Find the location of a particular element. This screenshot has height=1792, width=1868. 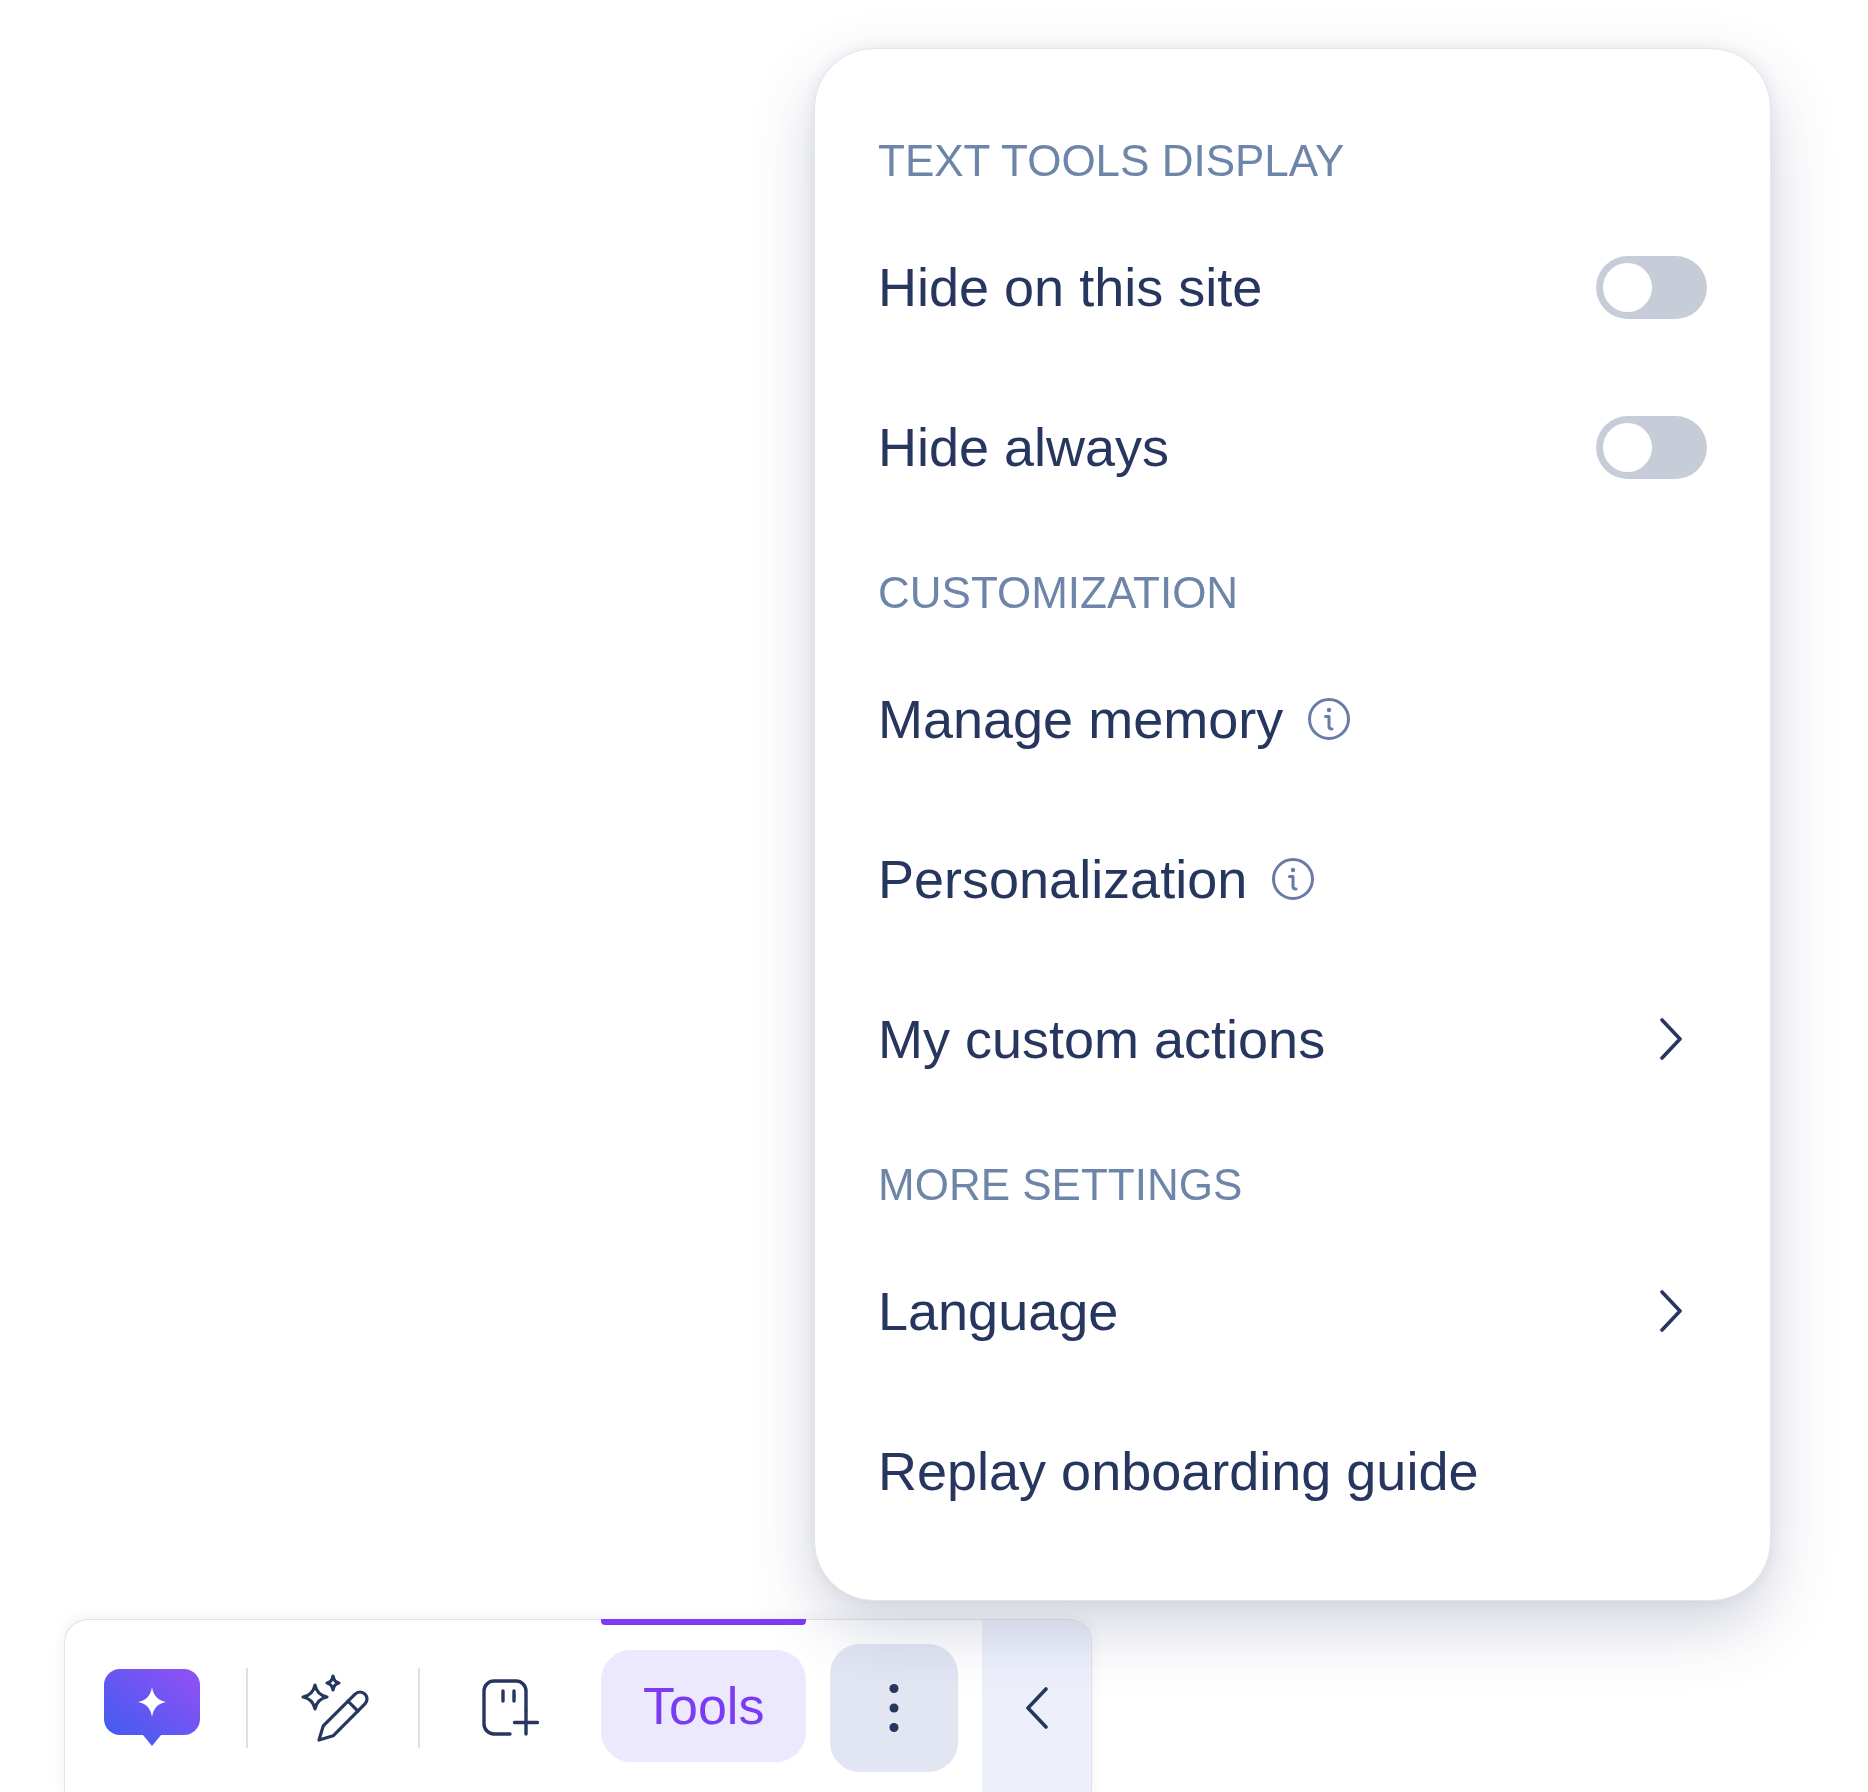

menu-item: Replay onboarding guide is located at coordinates (1292, 1471).